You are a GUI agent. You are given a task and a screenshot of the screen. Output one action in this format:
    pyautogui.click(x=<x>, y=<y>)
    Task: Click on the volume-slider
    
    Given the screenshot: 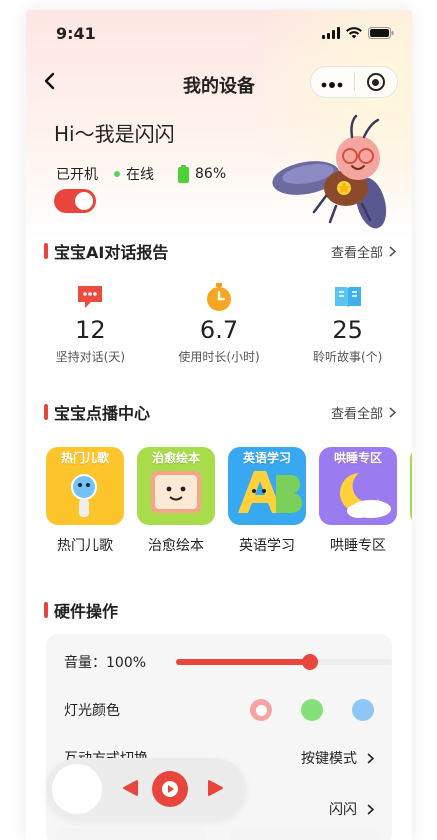 What is the action you would take?
    pyautogui.click(x=284, y=662)
    